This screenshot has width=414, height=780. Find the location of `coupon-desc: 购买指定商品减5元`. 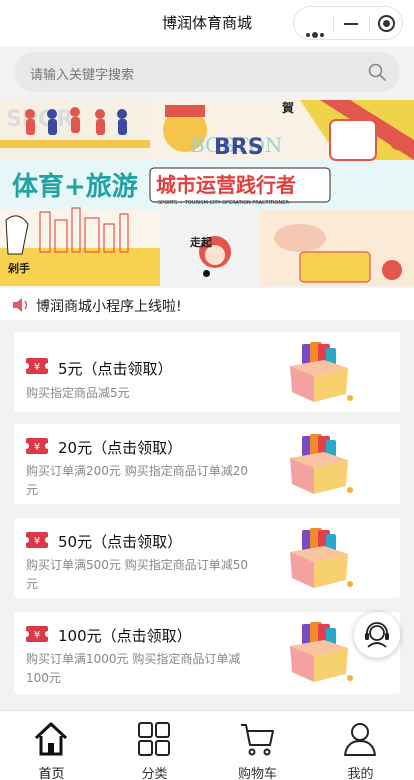

coupon-desc: 购买指定商品减5元 is located at coordinates (78, 393).